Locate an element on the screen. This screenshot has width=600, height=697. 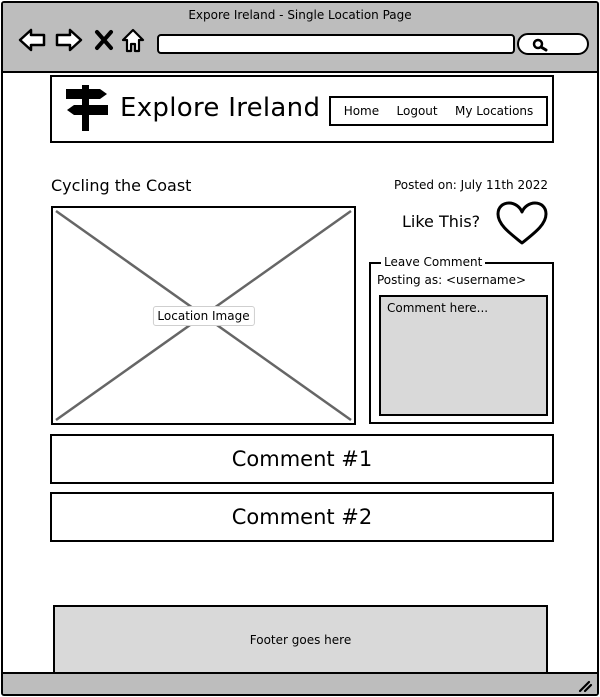
site-header: Explore Ireland Home Logout My Locations is located at coordinates (302, 109).